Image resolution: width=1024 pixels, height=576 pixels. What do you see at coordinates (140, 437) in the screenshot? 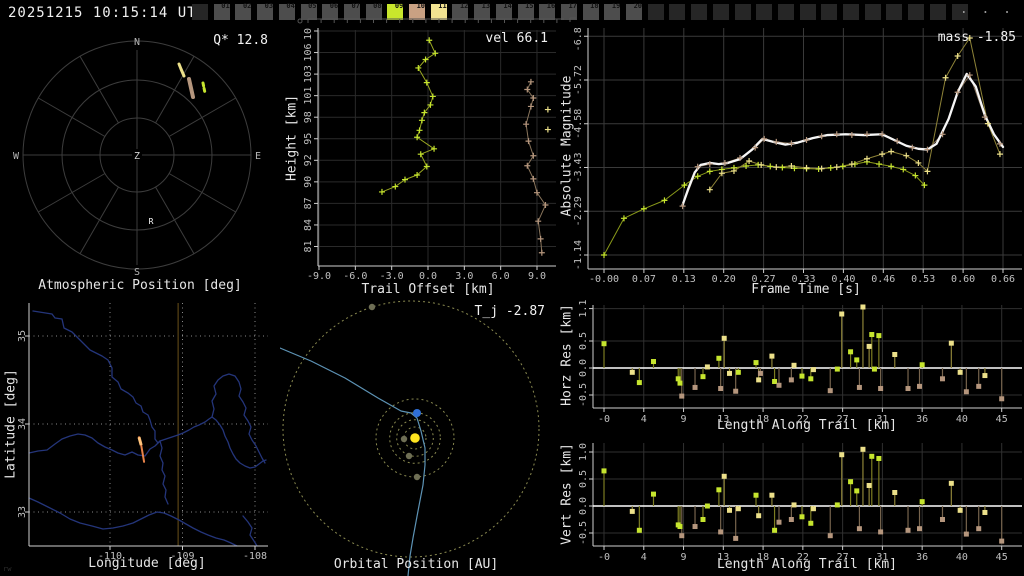
I see `map-panel: -110 -109 -108 35 34 33` at bounding box center [140, 437].